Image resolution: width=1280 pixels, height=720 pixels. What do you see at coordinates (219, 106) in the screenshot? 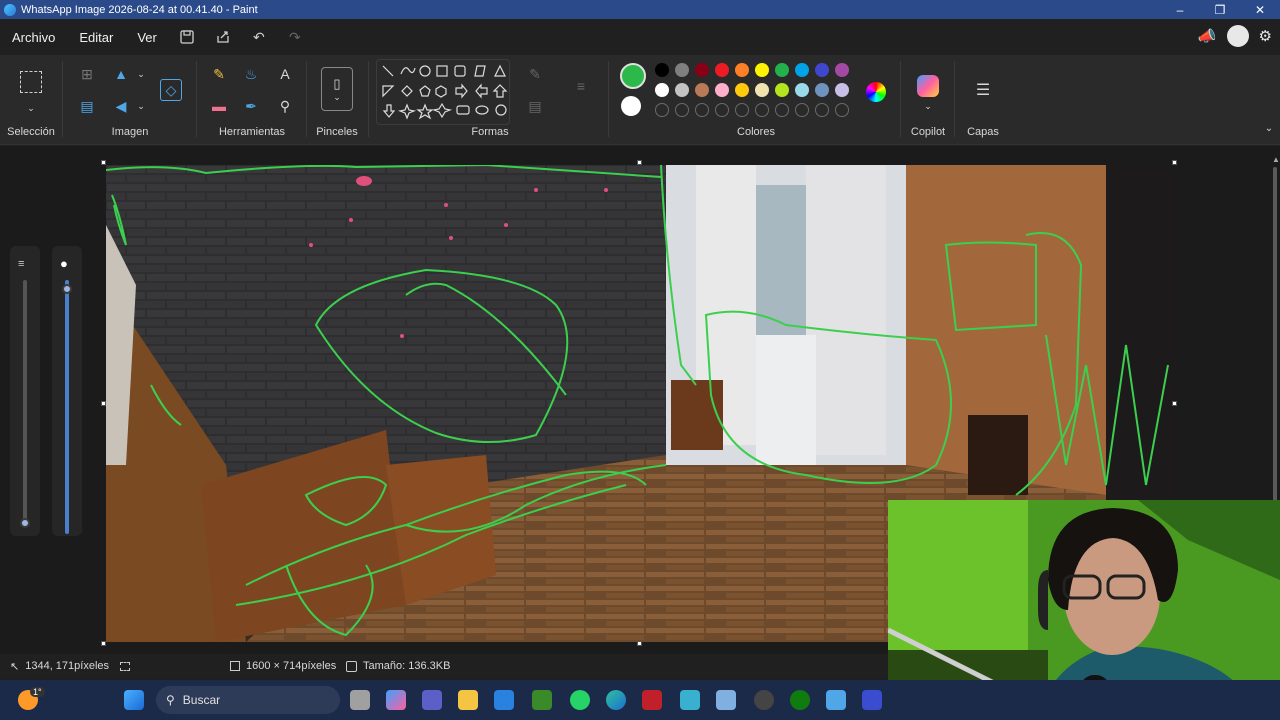
I see `eraser-icon: ▬` at bounding box center [219, 106].